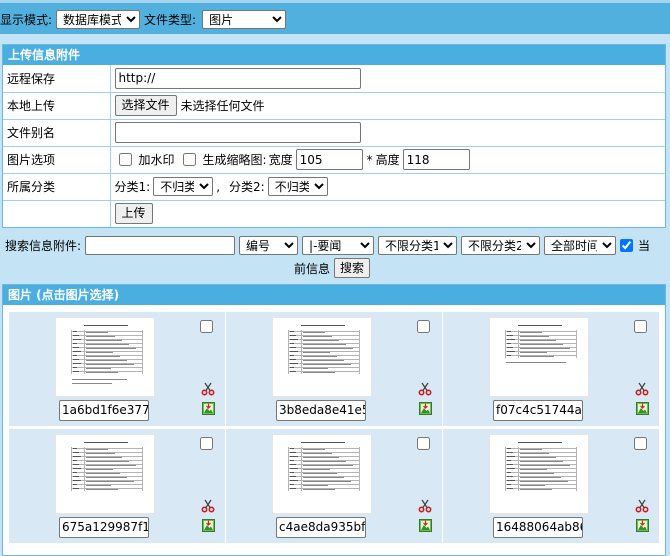  What do you see at coordinates (644, 246) in the screenshot?
I see `current-info-label-part1: 当` at bounding box center [644, 246].